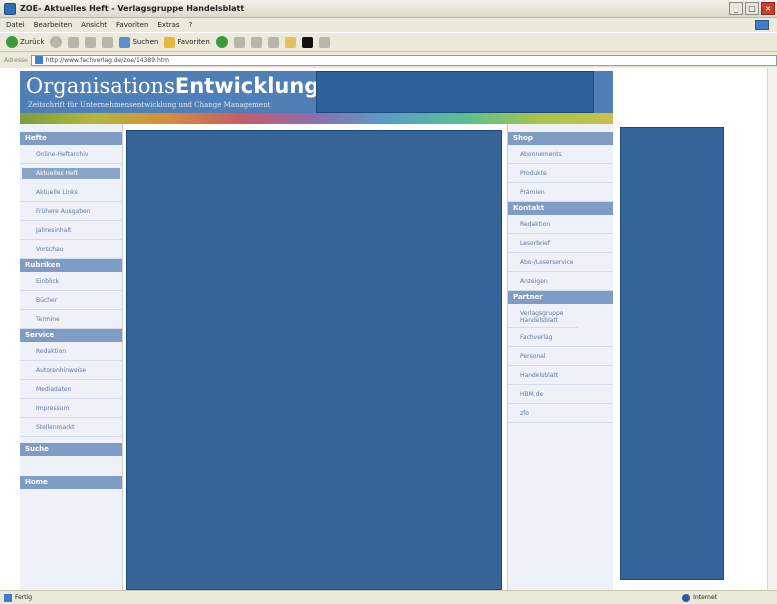 This screenshot has height=604, width=777. What do you see at coordinates (560, 224) in the screenshot?
I see `nav-kontakt-redaktion: Redaktion` at bounding box center [560, 224].